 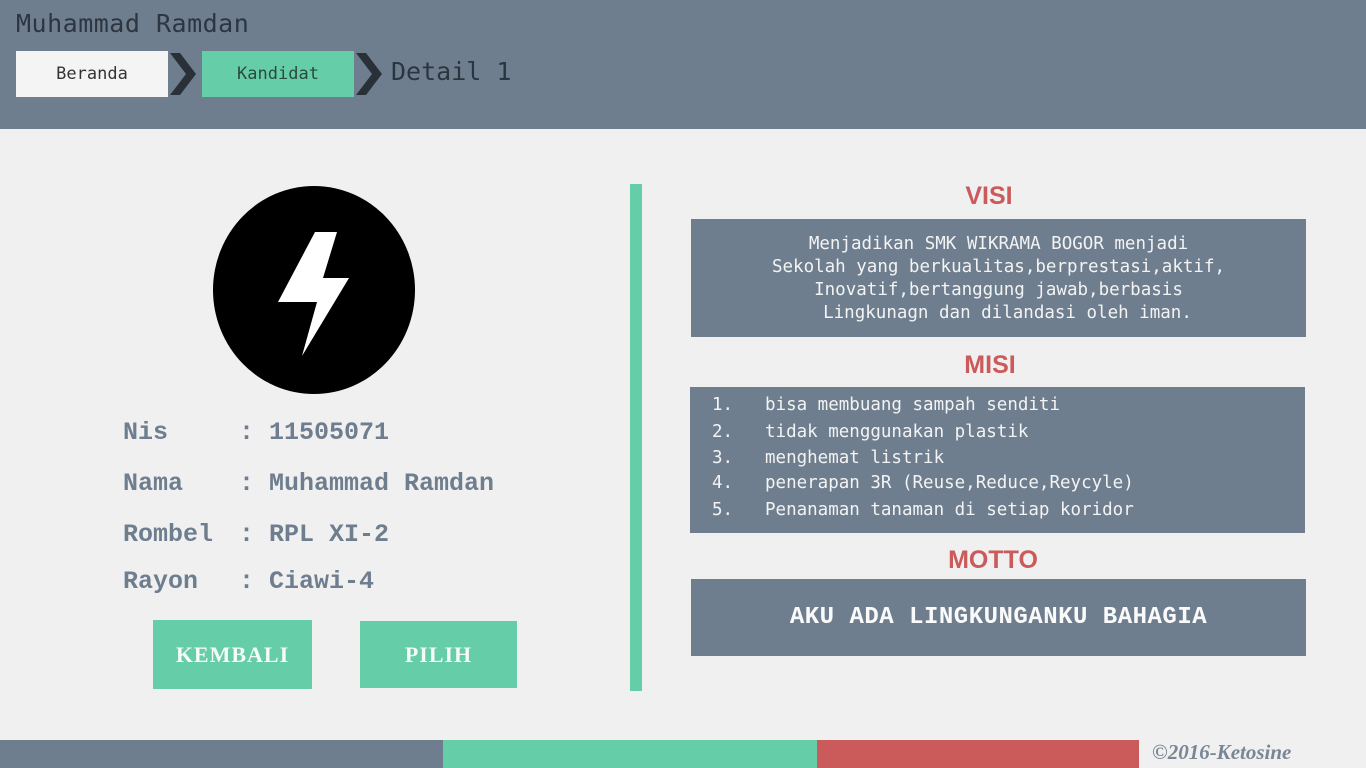 What do you see at coordinates (630, 754) in the screenshot?
I see `footer-bar-green` at bounding box center [630, 754].